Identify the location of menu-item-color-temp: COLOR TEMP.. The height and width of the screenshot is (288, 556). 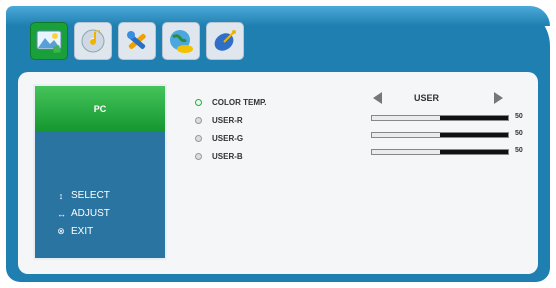
(231, 102).